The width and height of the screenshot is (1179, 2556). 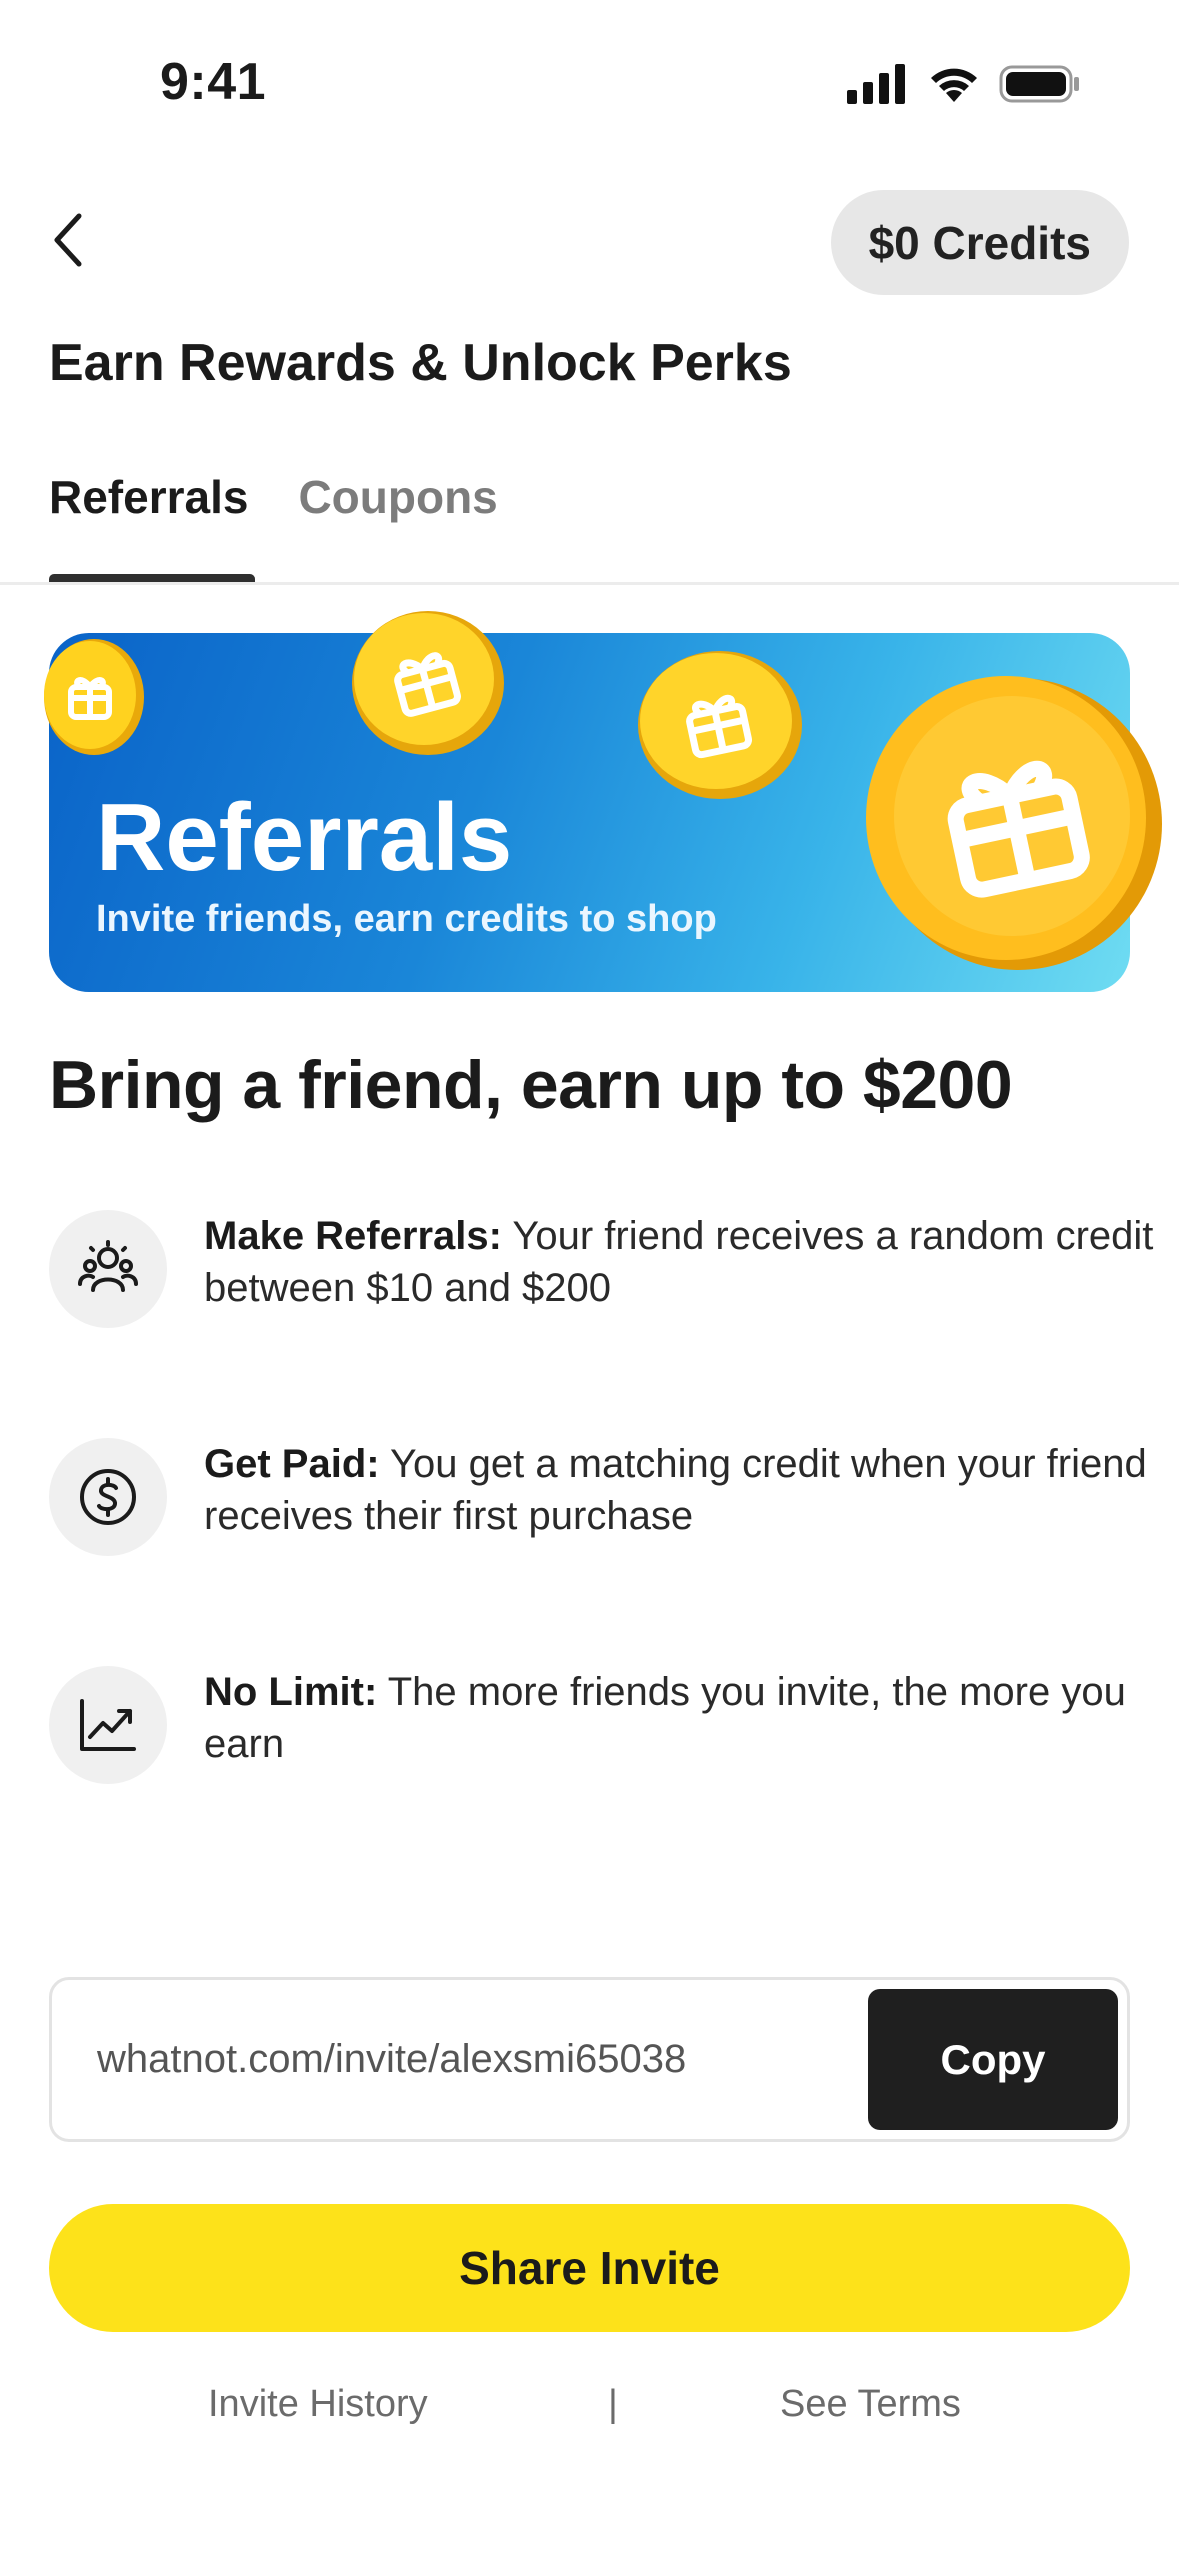 I want to click on status-time: 9:41, so click(x=213, y=82).